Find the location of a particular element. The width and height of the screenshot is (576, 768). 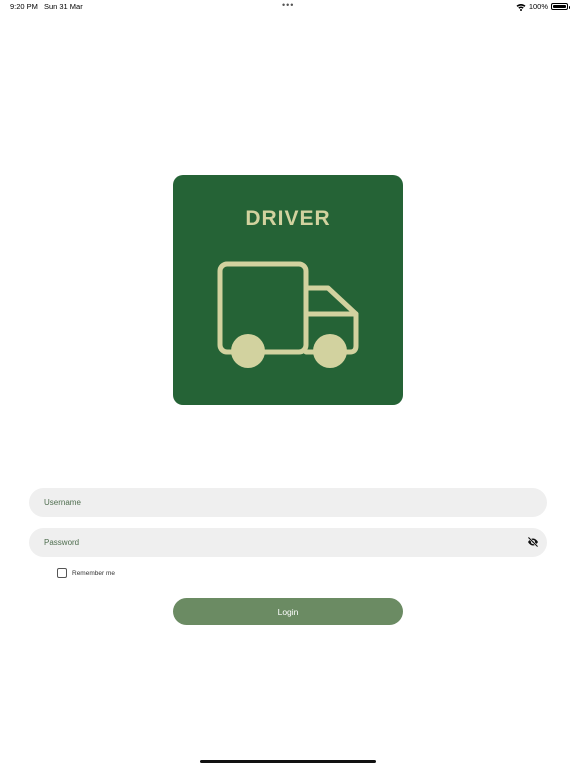

password-field is located at coordinates (288, 542).